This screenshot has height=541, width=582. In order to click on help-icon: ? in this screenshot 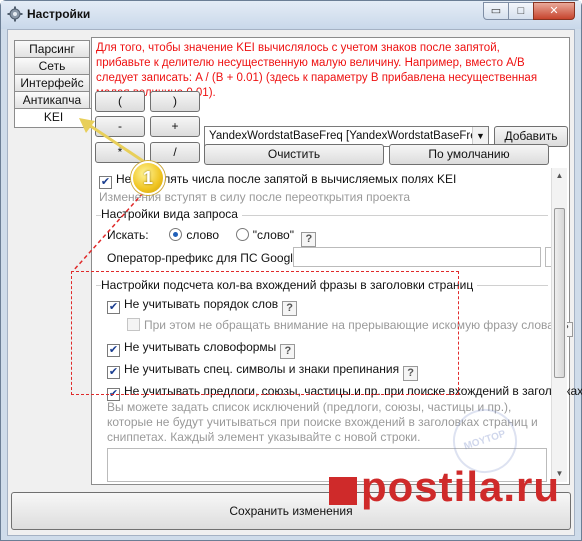, I will do `click(309, 239)`.